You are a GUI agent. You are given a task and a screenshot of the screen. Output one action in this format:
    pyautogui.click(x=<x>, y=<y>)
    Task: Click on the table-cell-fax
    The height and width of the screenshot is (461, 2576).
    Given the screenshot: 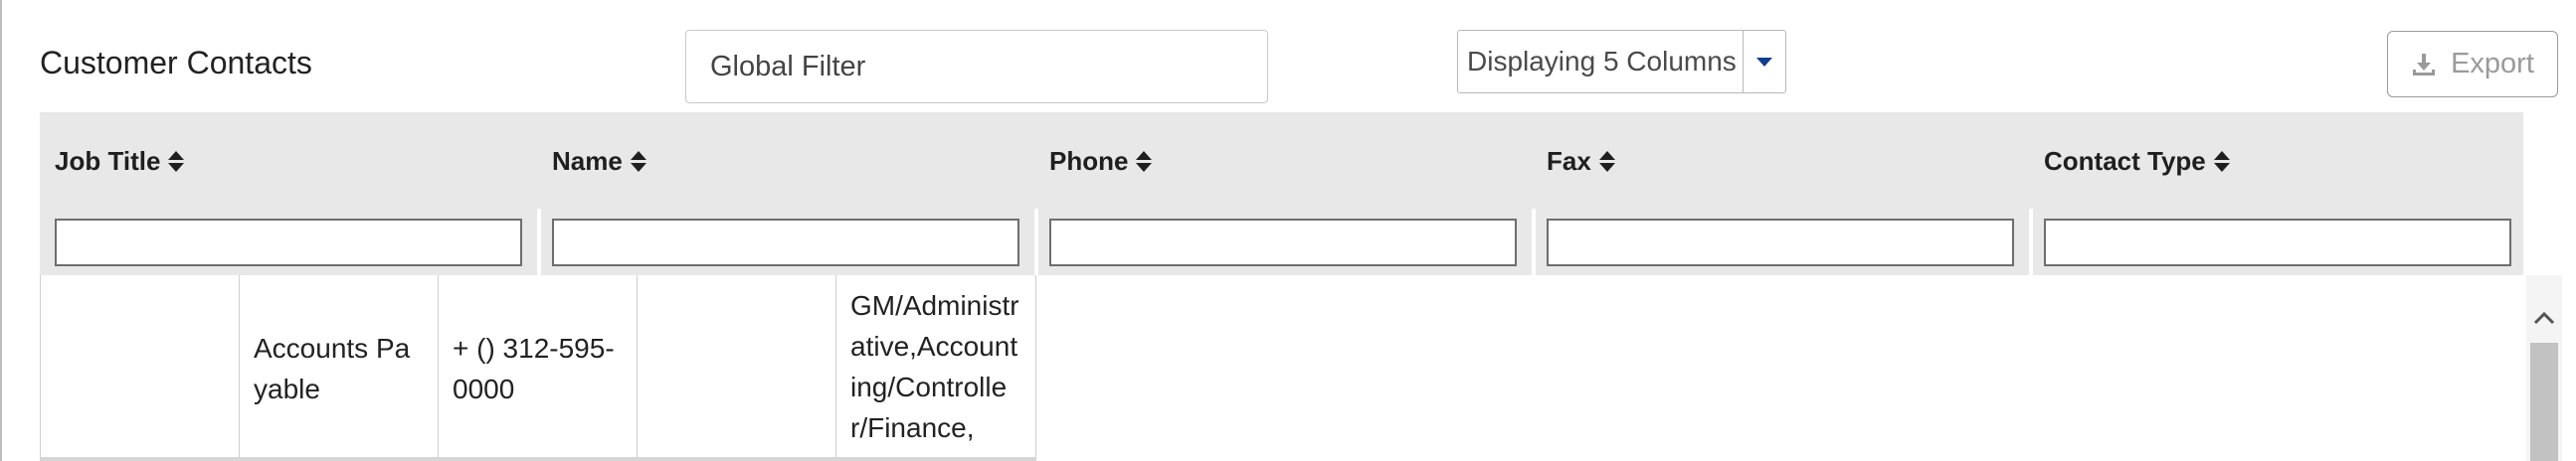 What is the action you would take?
    pyautogui.click(x=736, y=368)
    